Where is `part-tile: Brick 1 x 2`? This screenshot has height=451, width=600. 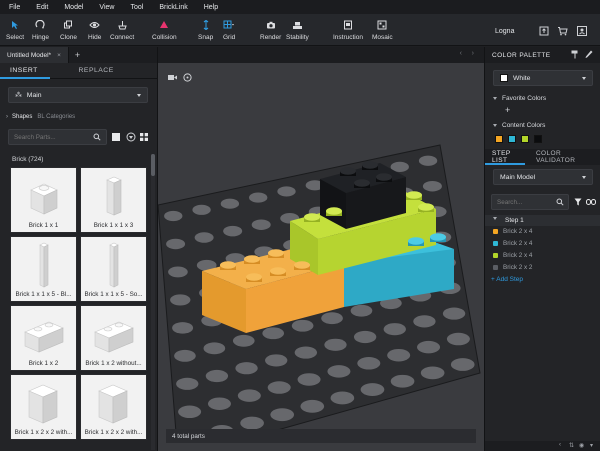
part-tile: Brick 1 x 2 is located at coordinates (43, 338).